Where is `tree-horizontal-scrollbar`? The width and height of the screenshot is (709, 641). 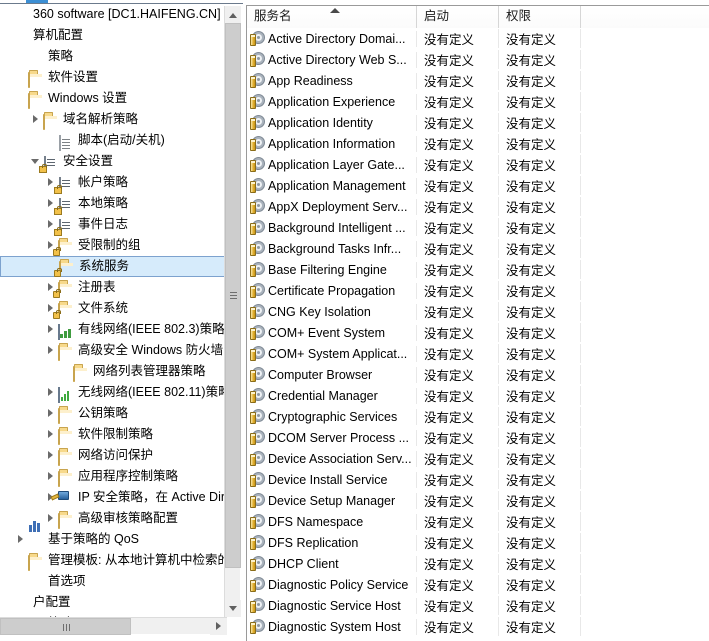
tree-horizontal-scrollbar is located at coordinates (113, 626).